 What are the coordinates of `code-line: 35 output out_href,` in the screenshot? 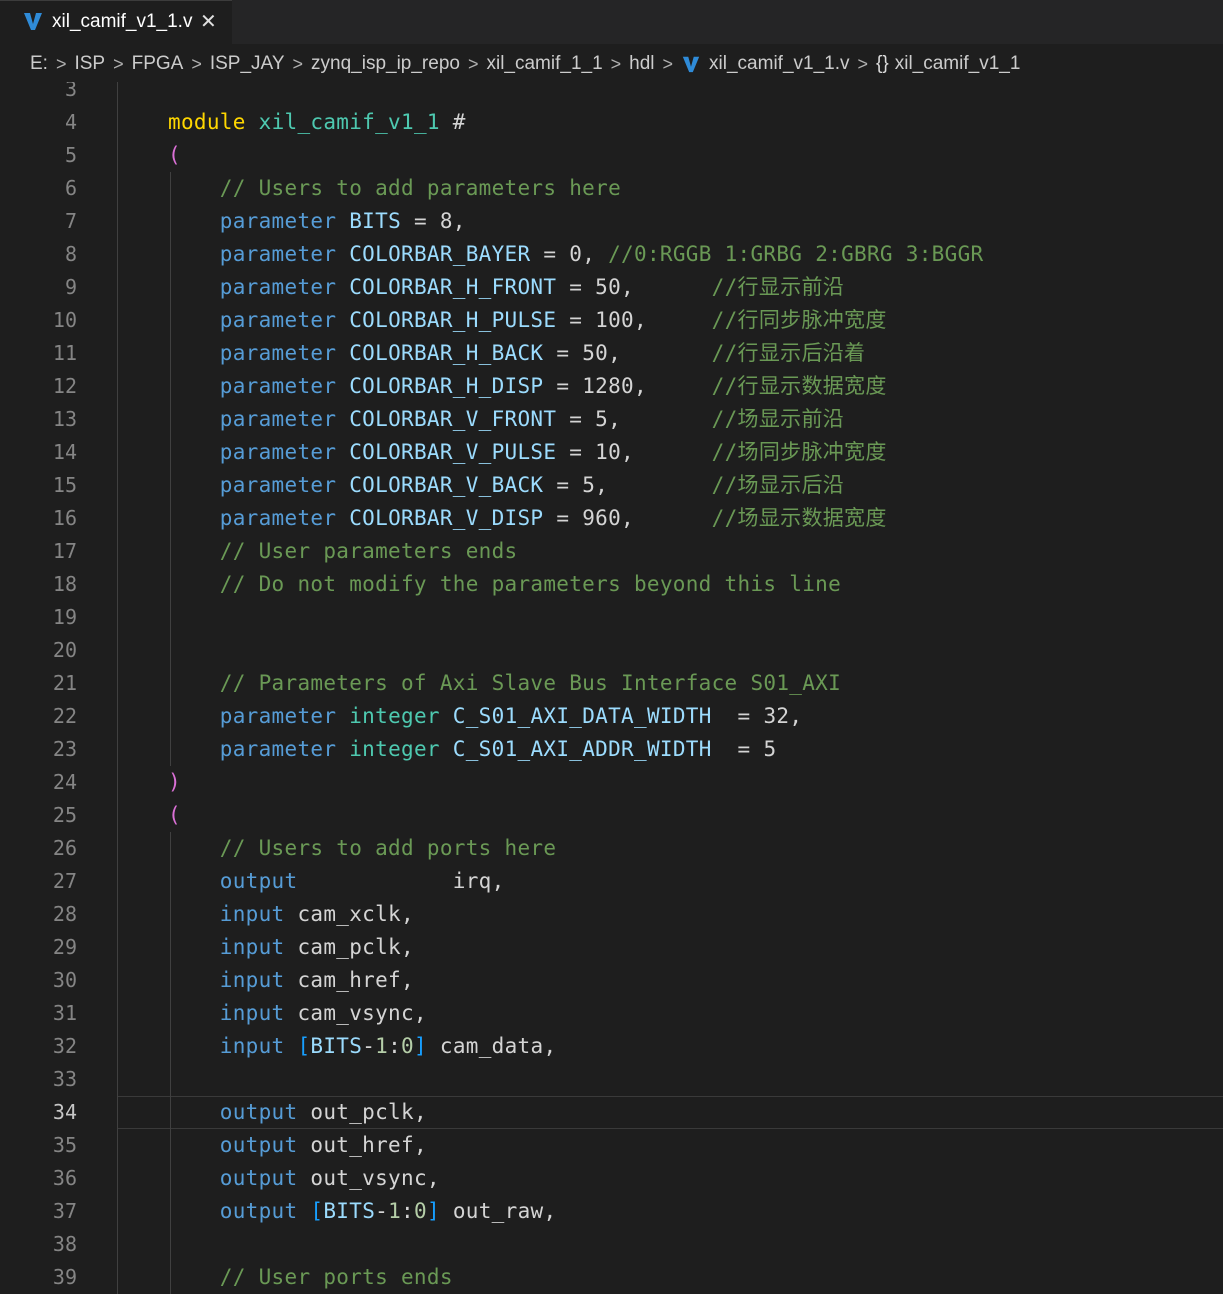 It's located at (611, 1145).